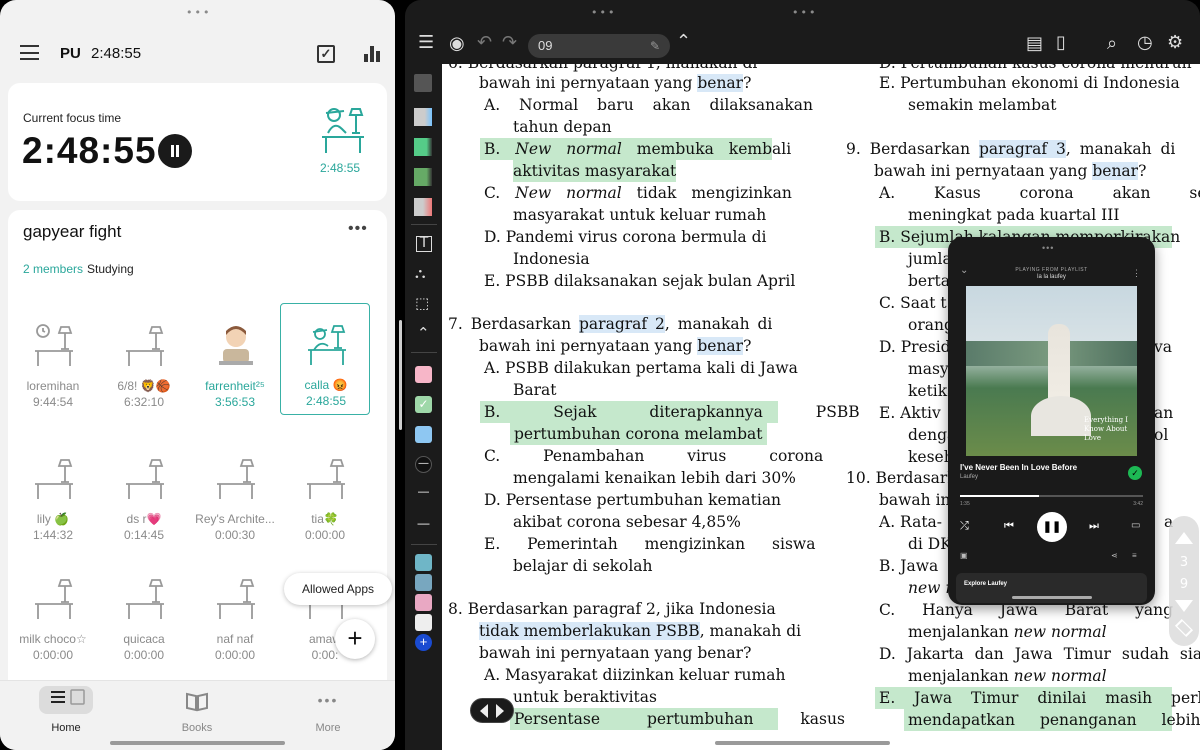 This screenshot has width=1200, height=750. I want to click on color-blue, so click(423, 434).